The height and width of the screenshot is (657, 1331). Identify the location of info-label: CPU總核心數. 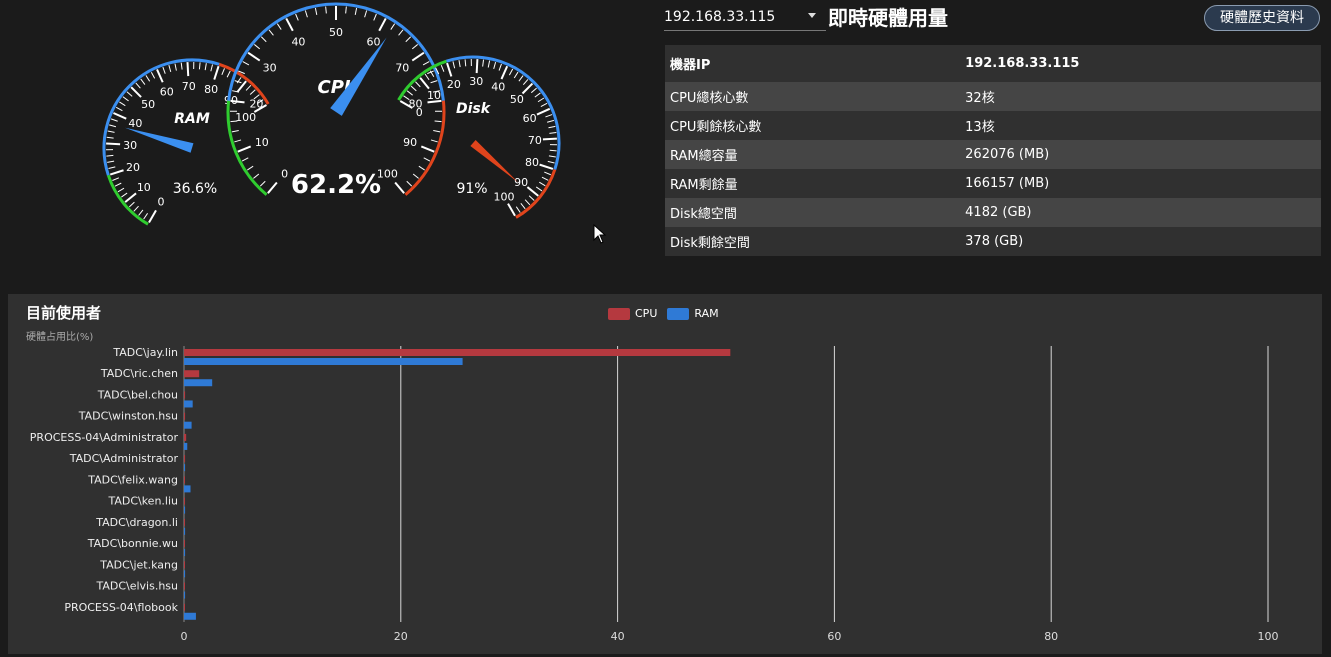
(709, 98).